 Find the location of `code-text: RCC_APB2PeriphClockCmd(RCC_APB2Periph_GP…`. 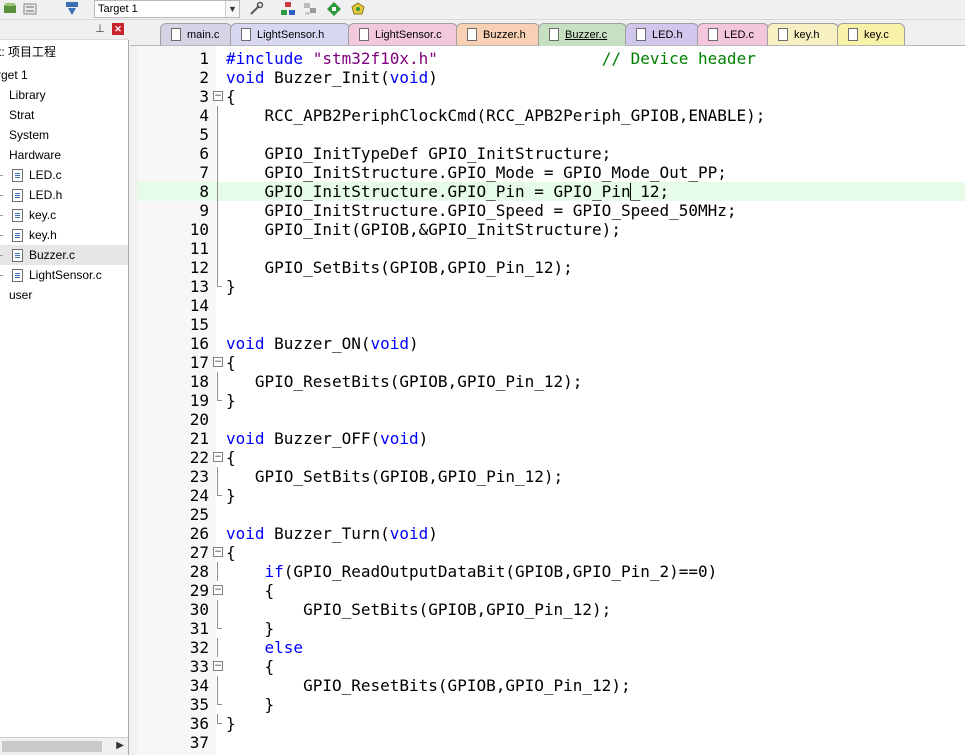

code-text: RCC_APB2PeriphClockCmd(RCC_APB2Periph_GP… is located at coordinates (496, 115).